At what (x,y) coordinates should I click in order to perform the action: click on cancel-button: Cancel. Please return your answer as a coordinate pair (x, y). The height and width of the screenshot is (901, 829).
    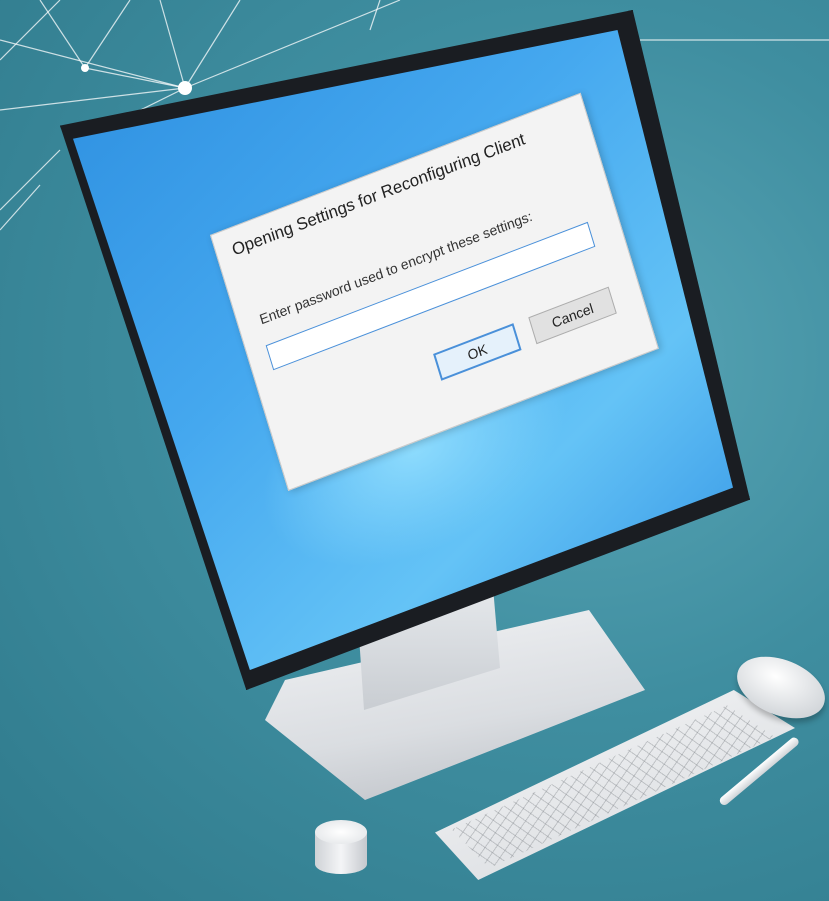
    Looking at the image, I should click on (572, 315).